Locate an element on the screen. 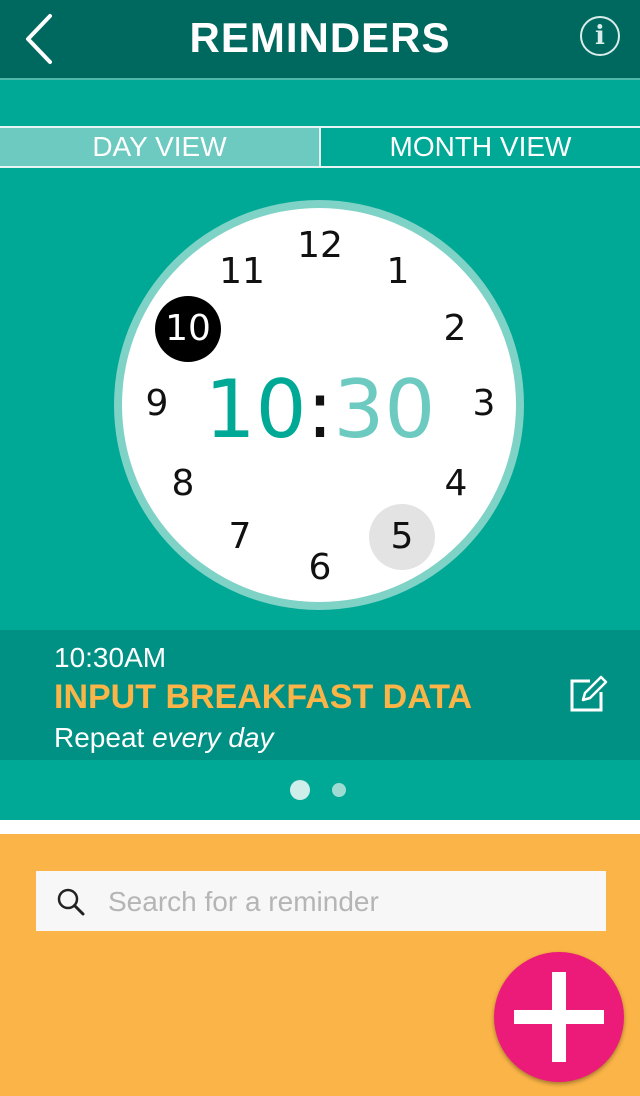  page-dot-active is located at coordinates (300, 790).